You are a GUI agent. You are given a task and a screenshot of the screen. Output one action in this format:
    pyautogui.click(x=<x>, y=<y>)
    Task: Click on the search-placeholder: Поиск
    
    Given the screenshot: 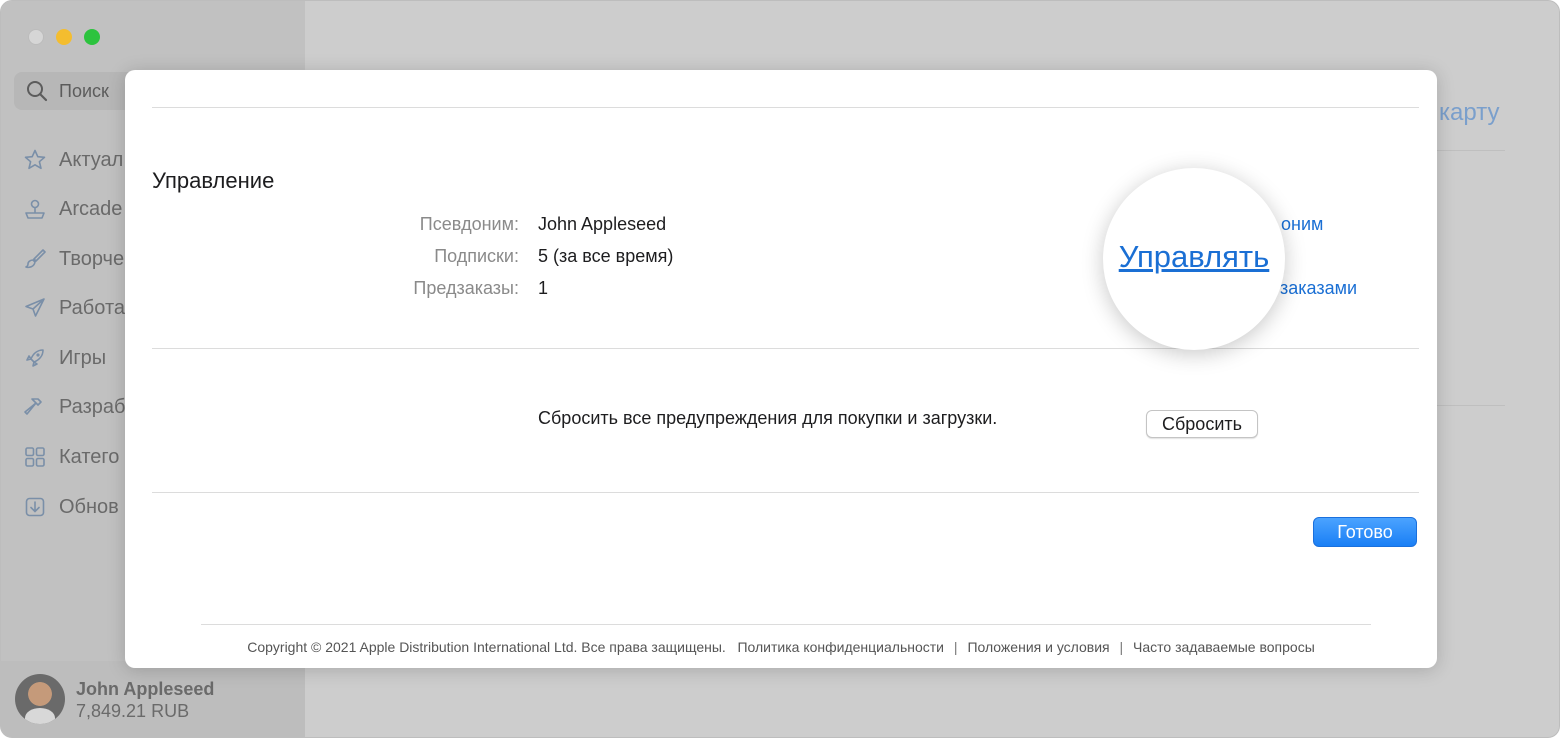 What is the action you would take?
    pyautogui.click(x=84, y=90)
    